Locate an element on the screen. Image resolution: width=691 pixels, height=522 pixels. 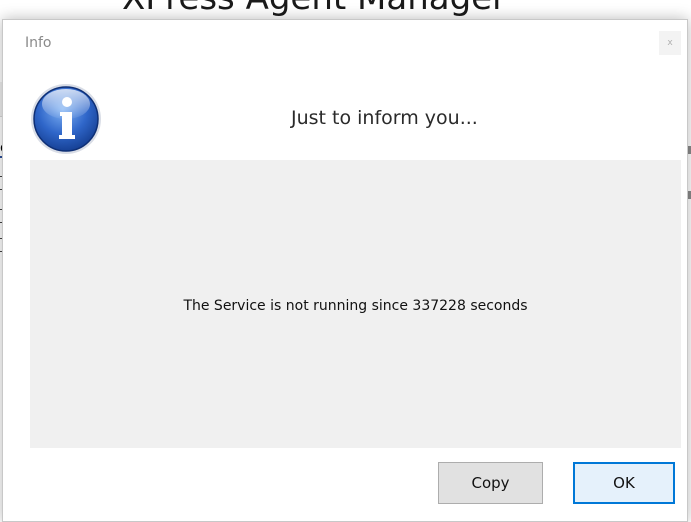
info-icon is located at coordinates (66, 119).